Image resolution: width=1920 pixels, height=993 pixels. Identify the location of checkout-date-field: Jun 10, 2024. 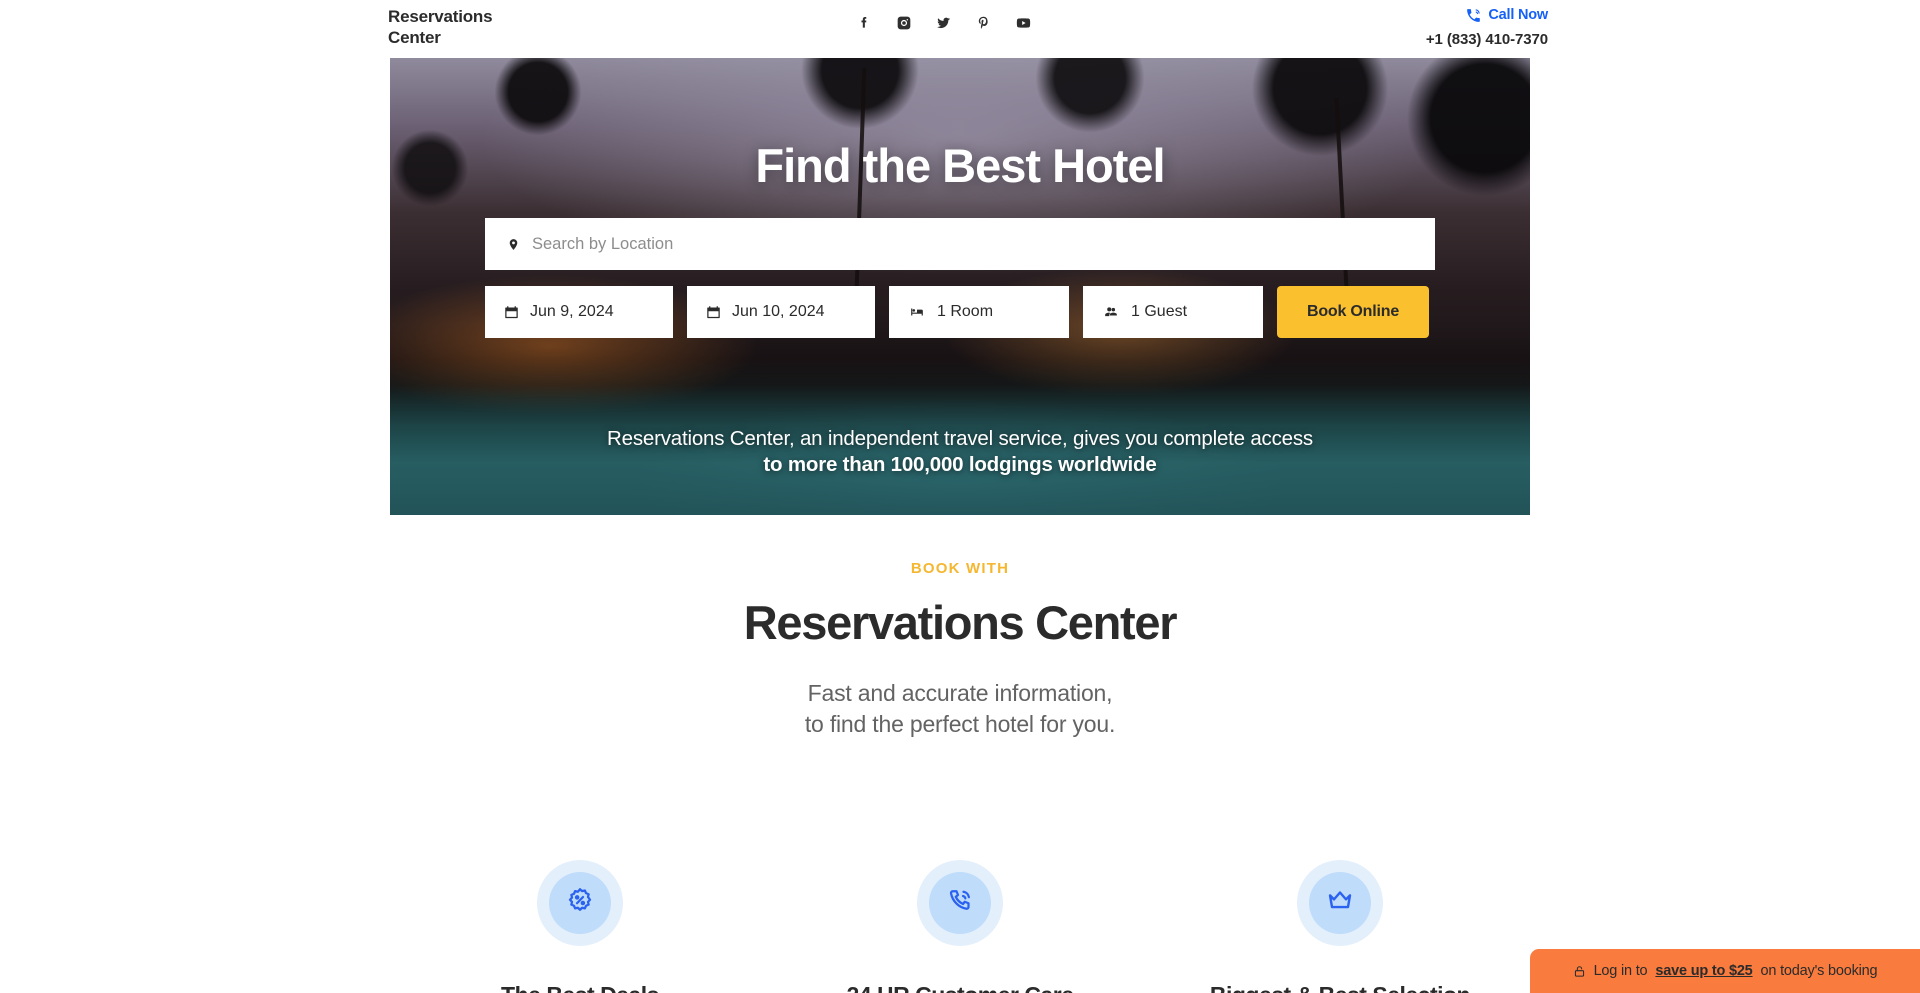
(781, 312).